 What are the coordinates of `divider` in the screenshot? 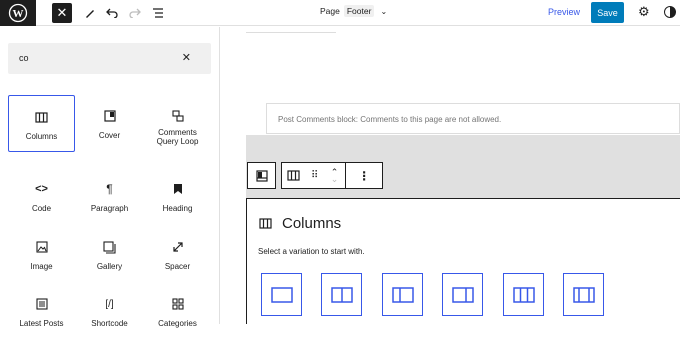 It's located at (291, 32).